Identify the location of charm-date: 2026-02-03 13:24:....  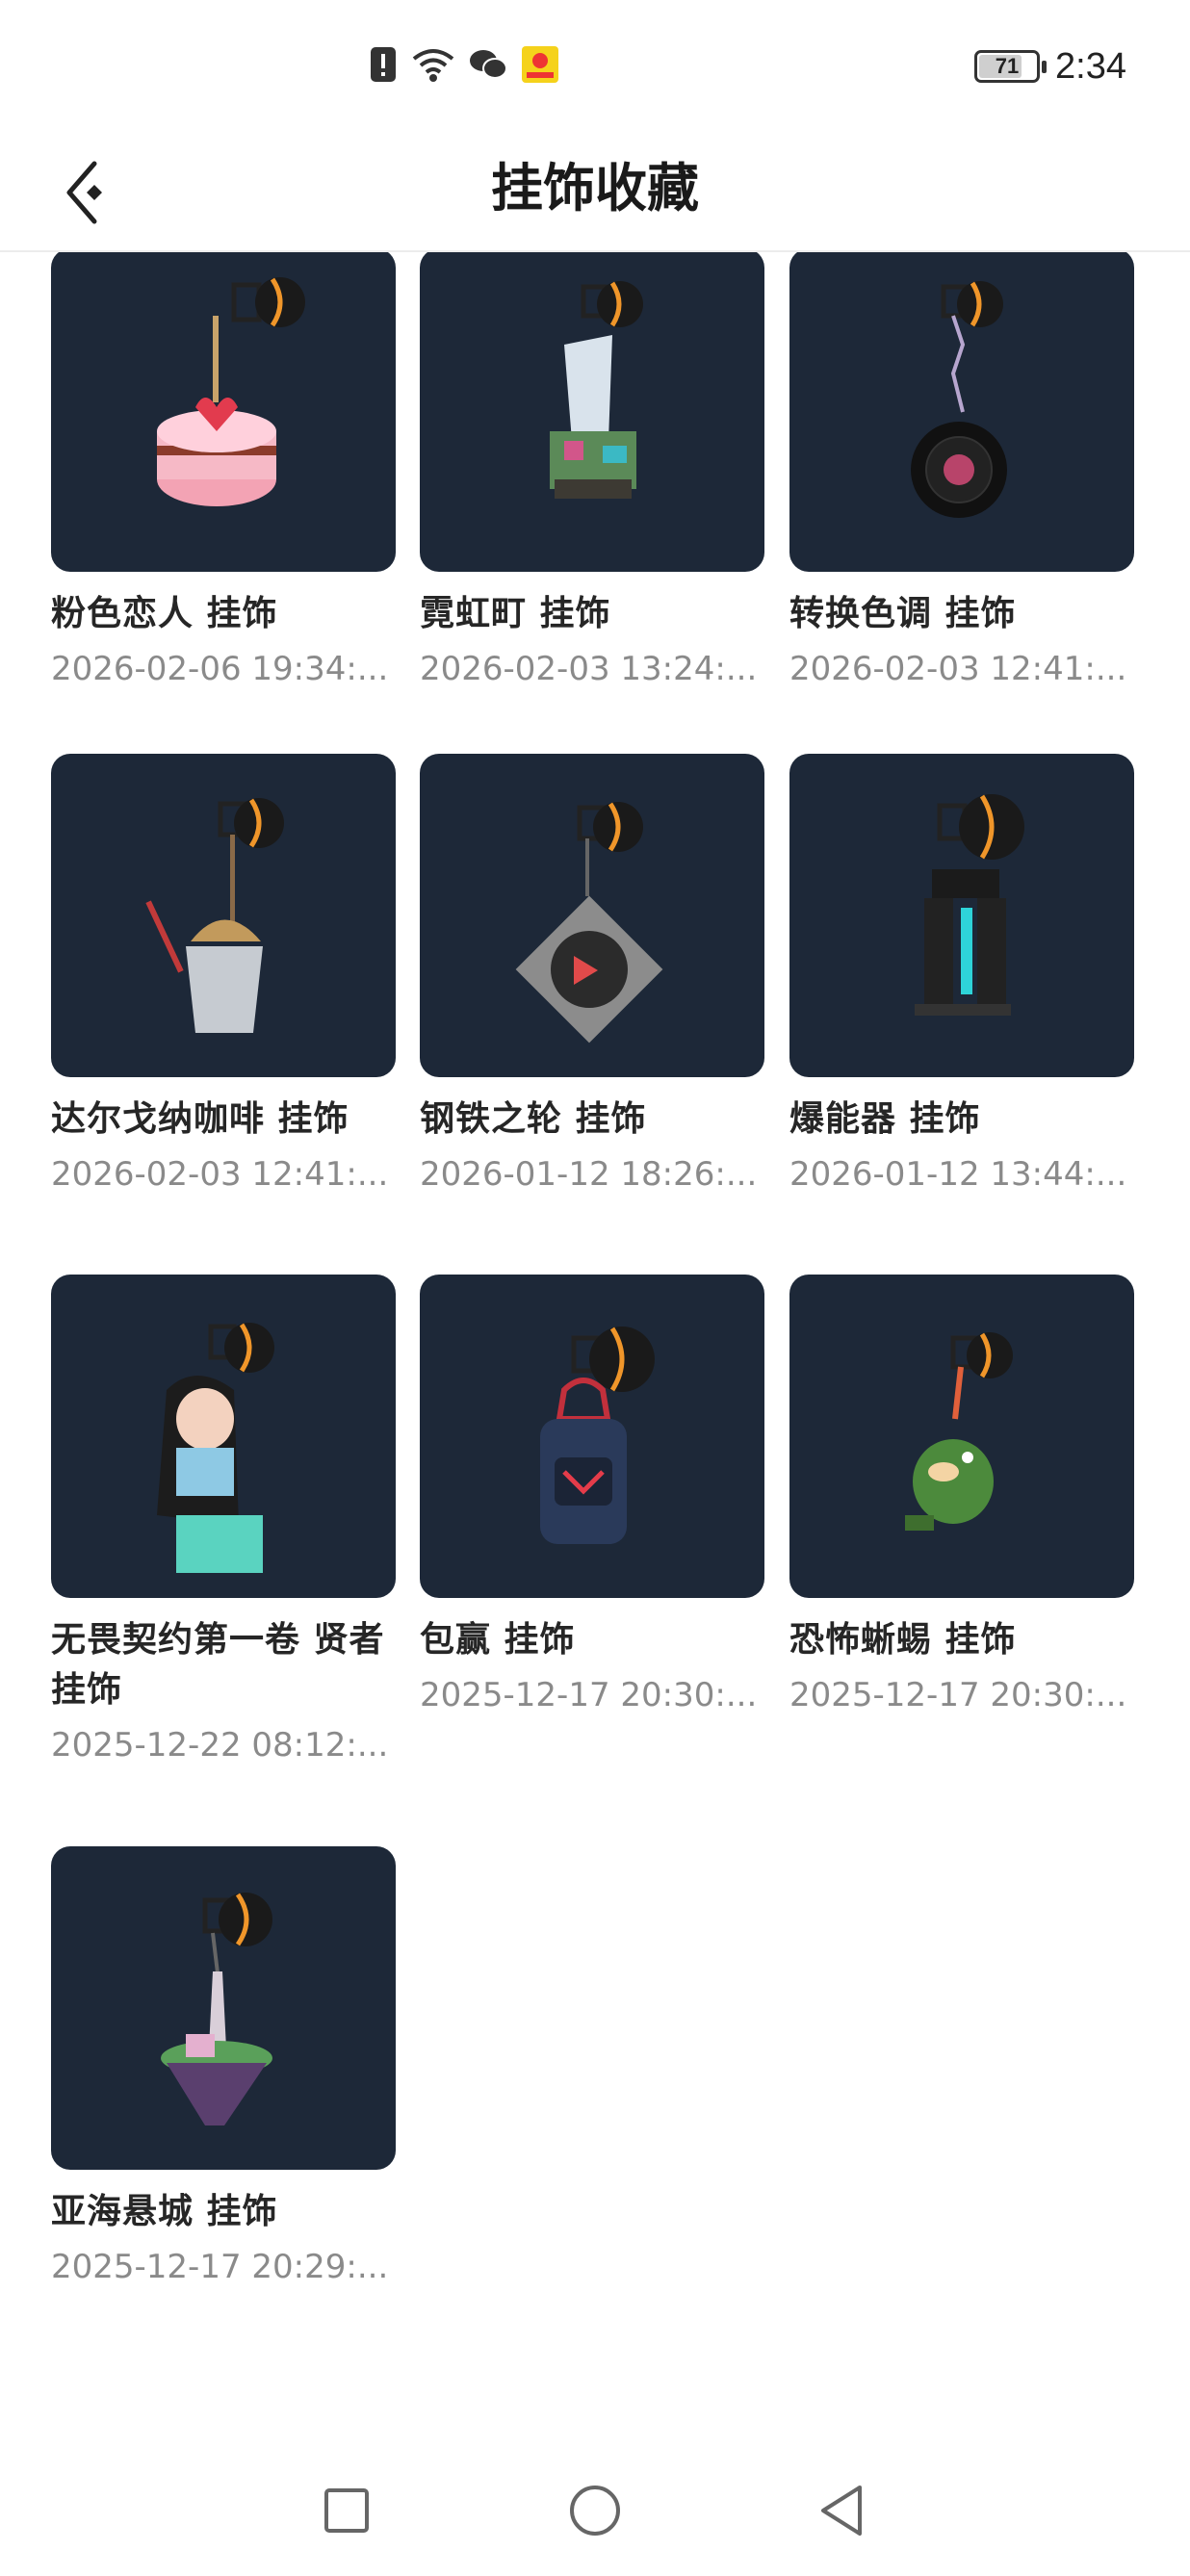
(589, 669).